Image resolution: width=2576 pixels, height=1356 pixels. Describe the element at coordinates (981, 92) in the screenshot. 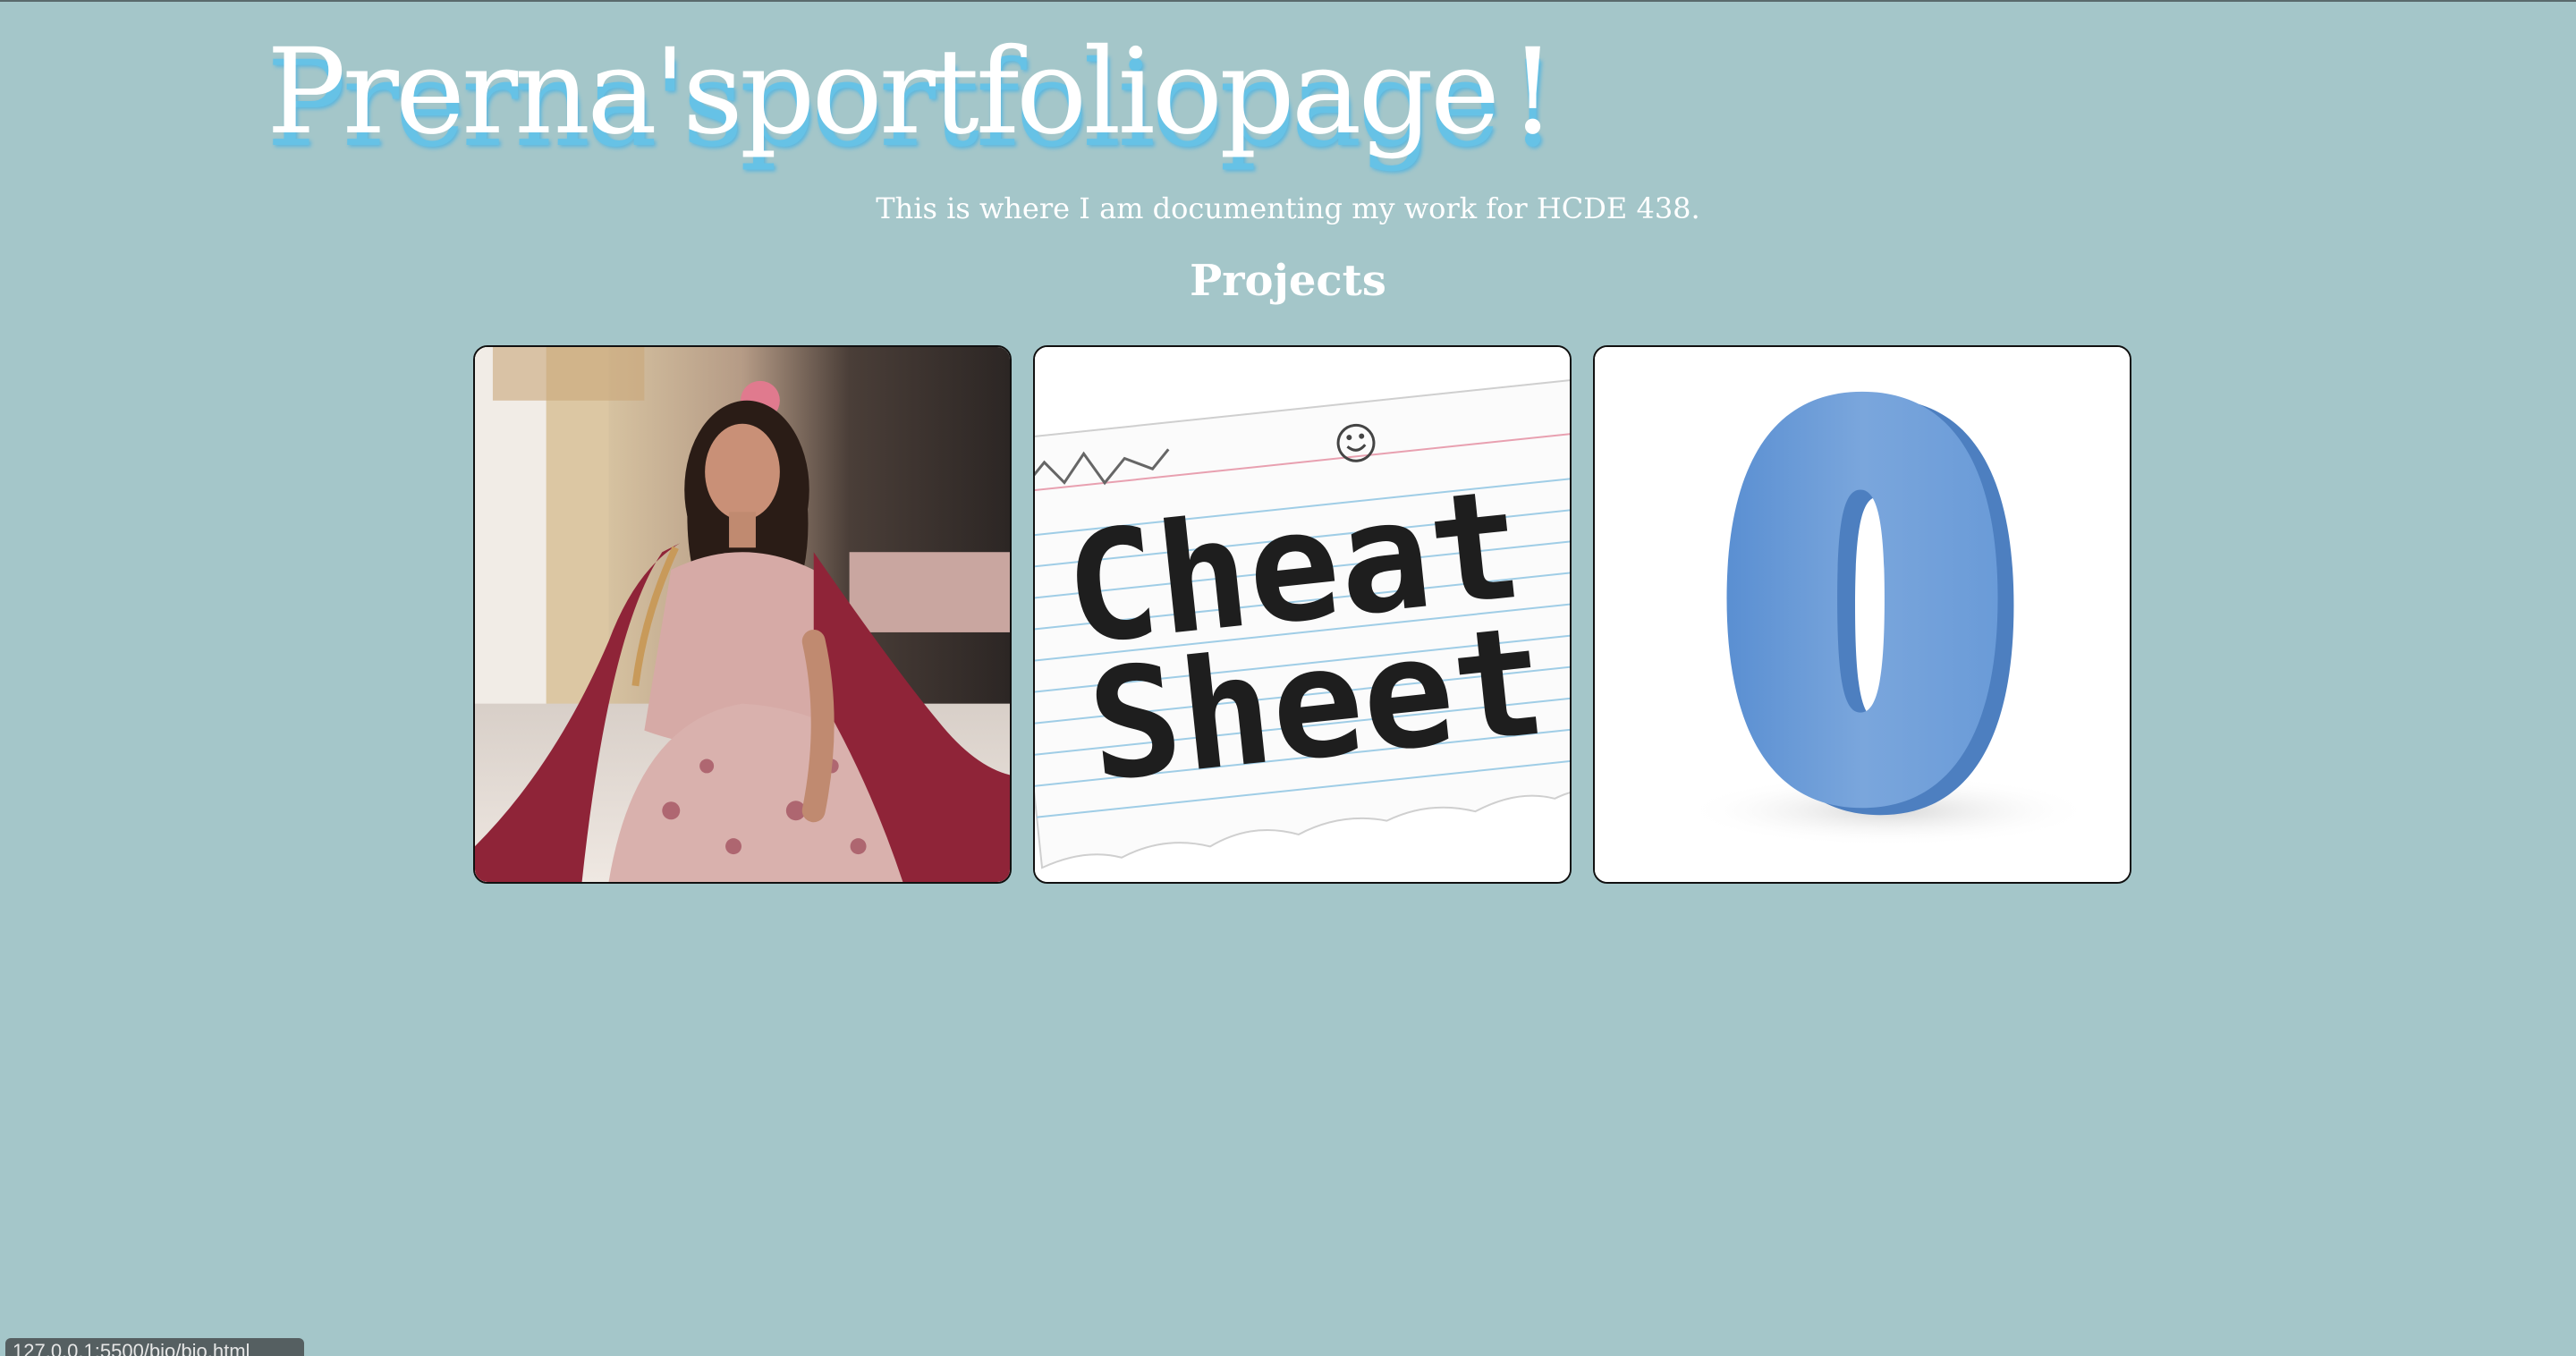

I see `title-part-portfolio: portfolio` at that location.